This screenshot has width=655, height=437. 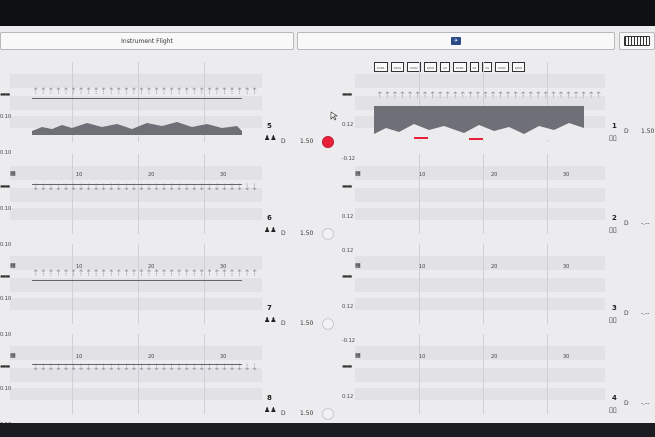 I want to click on left-chart-panel-3: ⇡ ⇡ ⇡ ⇡ ⇡ ⇡ ⇡ ⇡ ⇡ ⇡ ⇡ ⇡ ⇡ ⇡ ⇡ ⇡ ⇡ ⇡ ⇡ ⇡ ⇡ ⇡ ⇡ ⇡ ⇡ ⇡ ⇡ ⇡ ⇡ ⇡, so click(x=136, y=284).